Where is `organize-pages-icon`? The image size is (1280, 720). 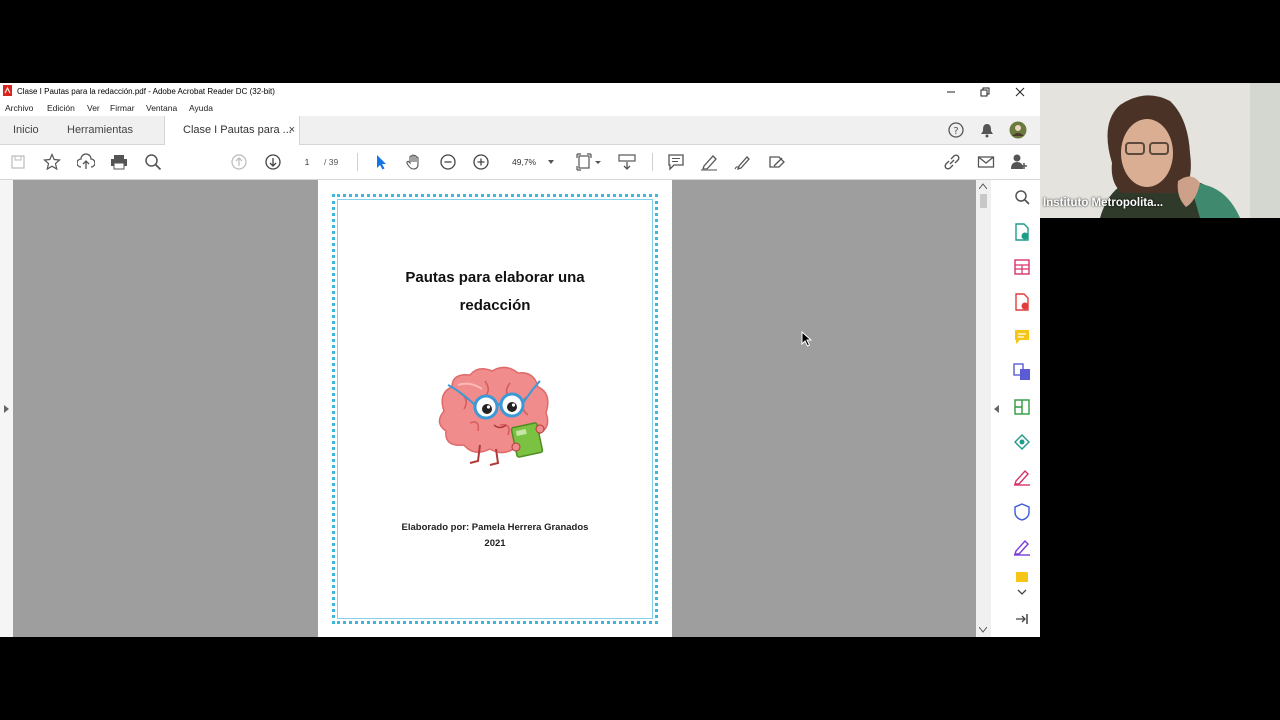
organize-pages-icon is located at coordinates (1022, 267).